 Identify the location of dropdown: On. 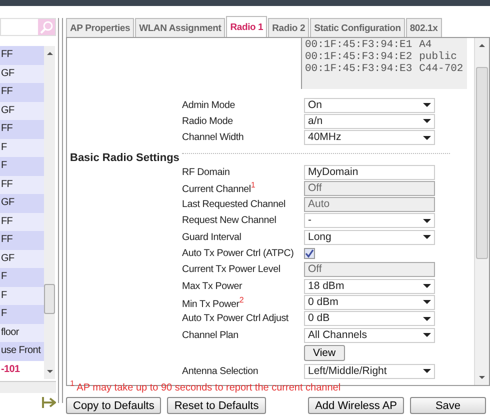
(369, 105).